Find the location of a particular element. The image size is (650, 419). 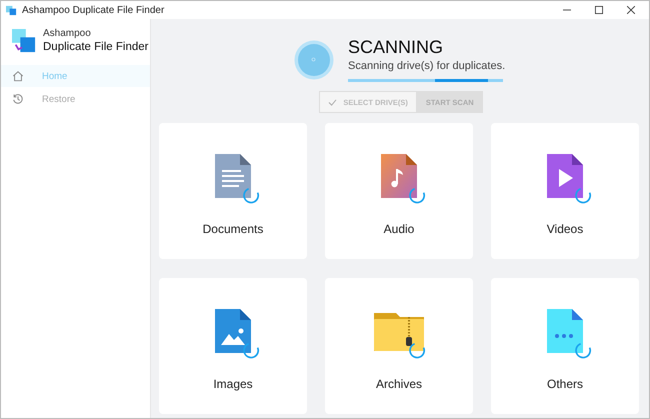

app-icon is located at coordinates (11, 10).